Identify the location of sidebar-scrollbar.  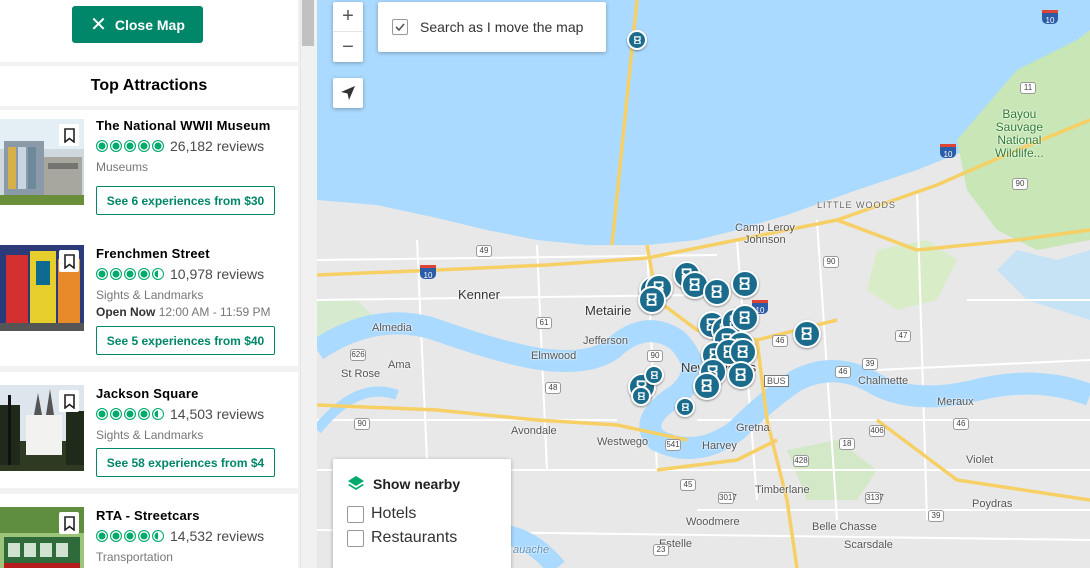
(308, 284).